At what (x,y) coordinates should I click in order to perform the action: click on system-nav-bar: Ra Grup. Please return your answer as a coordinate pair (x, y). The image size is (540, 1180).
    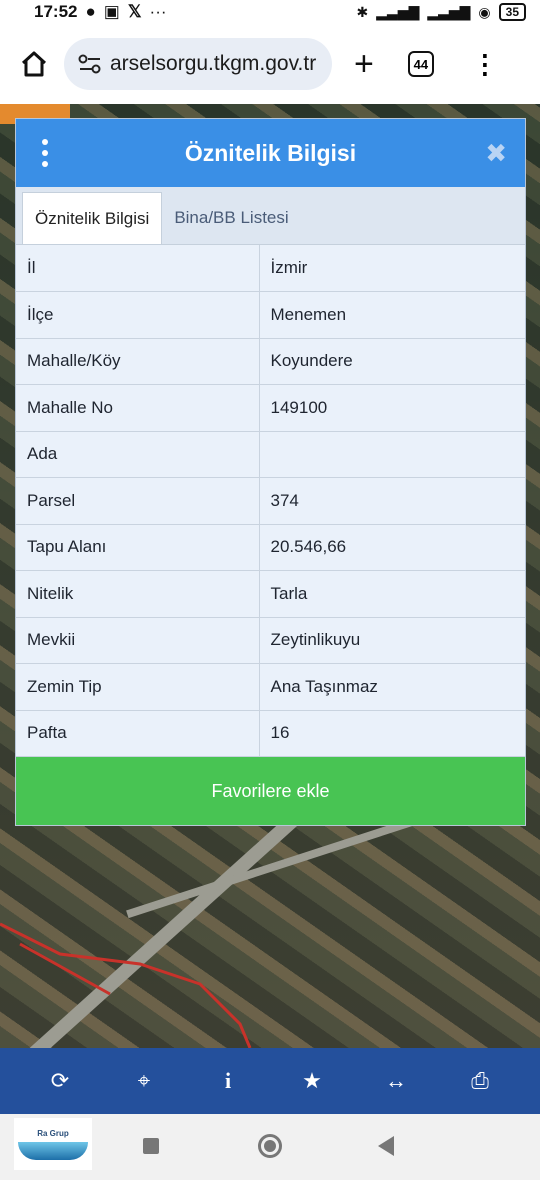
    Looking at the image, I should click on (270, 1147).